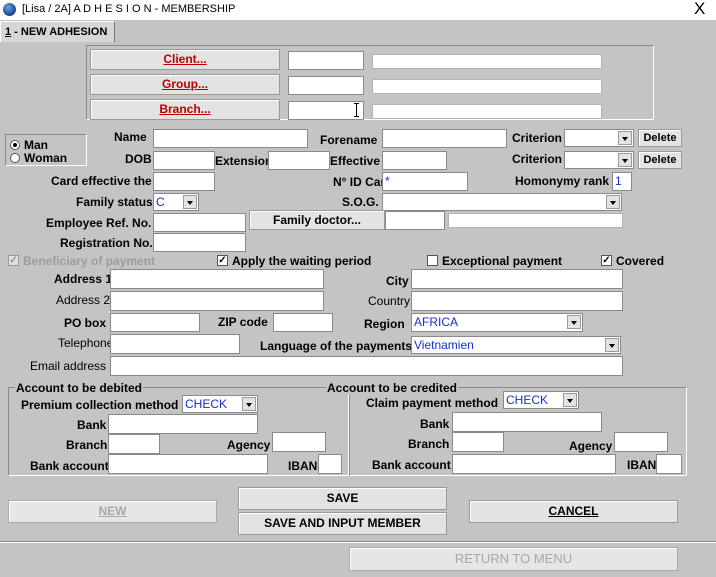 Image resolution: width=716 pixels, height=577 pixels. I want to click on delete-criterion-1-button: Delete, so click(660, 138).